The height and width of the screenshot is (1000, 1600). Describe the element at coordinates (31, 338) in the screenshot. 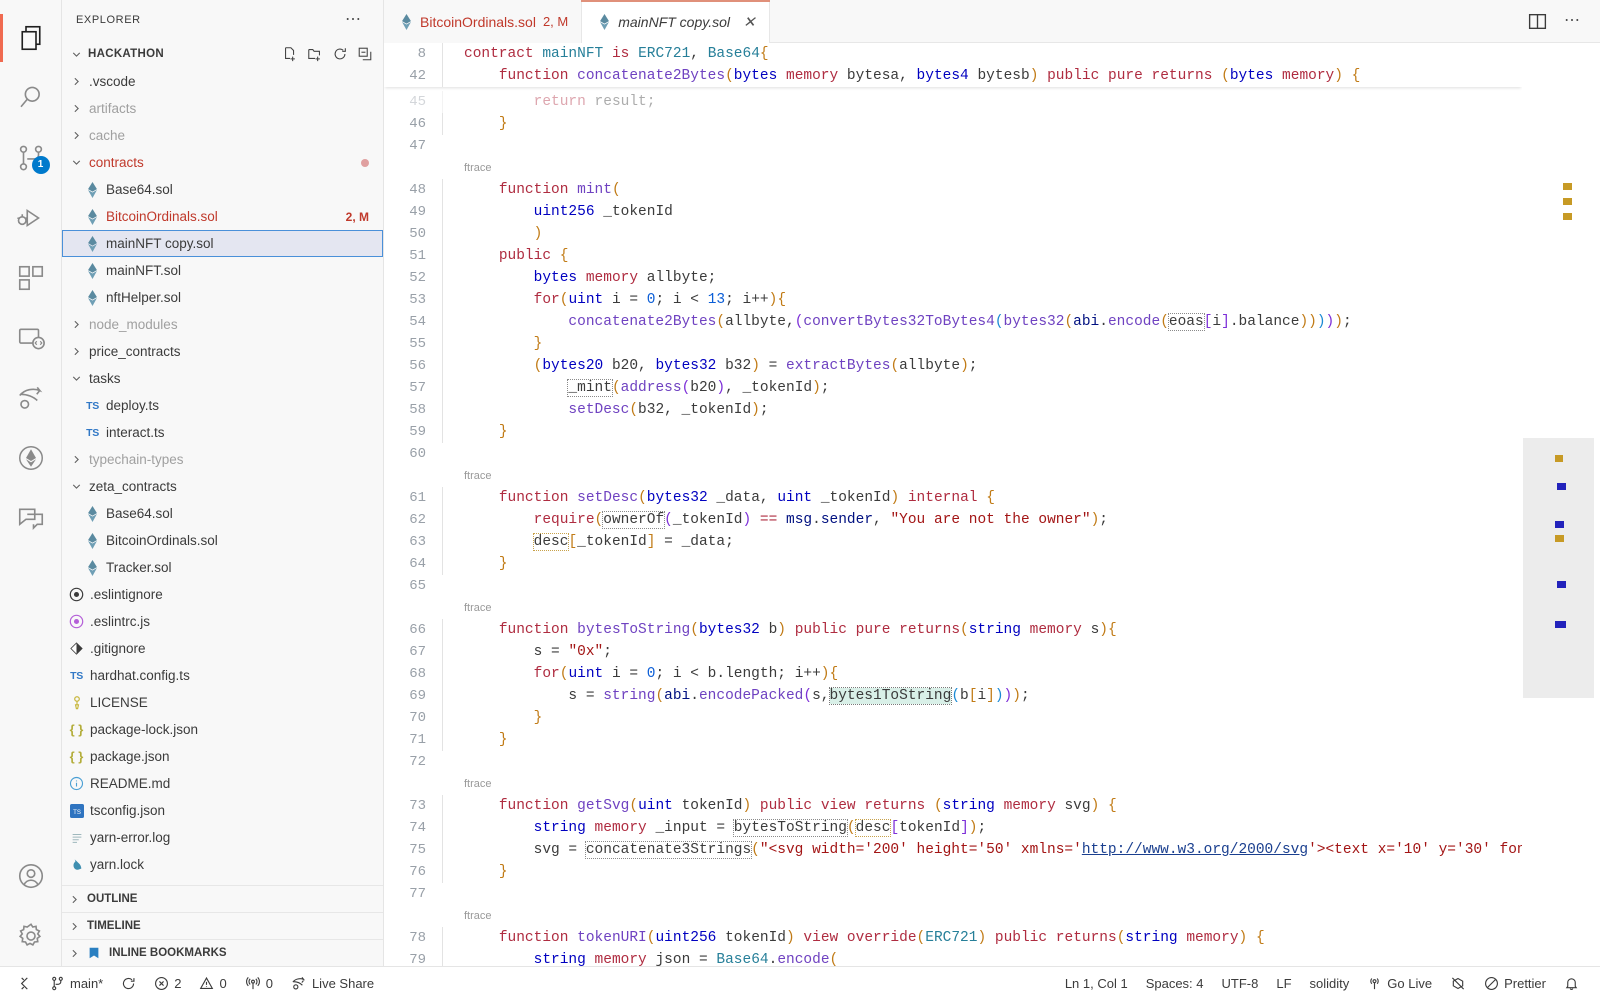

I see `activity-item-remote-explorer` at that location.